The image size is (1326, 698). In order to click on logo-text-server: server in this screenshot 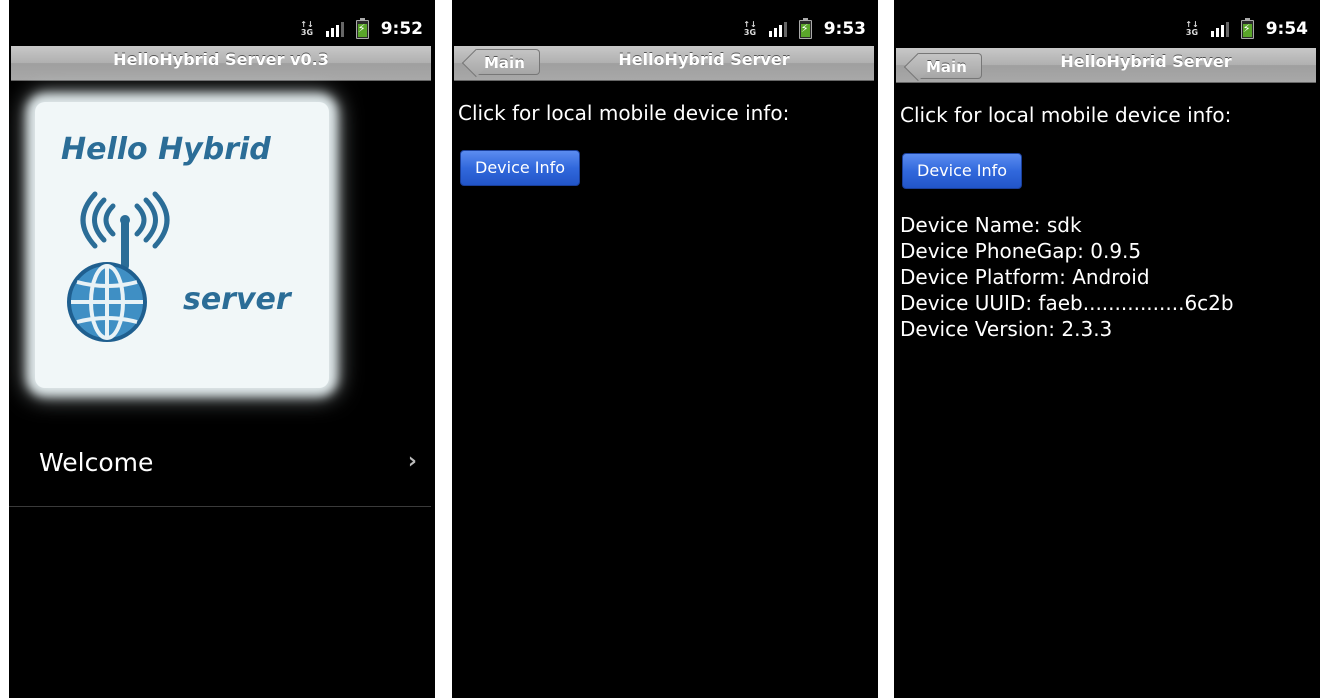, I will do `click(237, 299)`.